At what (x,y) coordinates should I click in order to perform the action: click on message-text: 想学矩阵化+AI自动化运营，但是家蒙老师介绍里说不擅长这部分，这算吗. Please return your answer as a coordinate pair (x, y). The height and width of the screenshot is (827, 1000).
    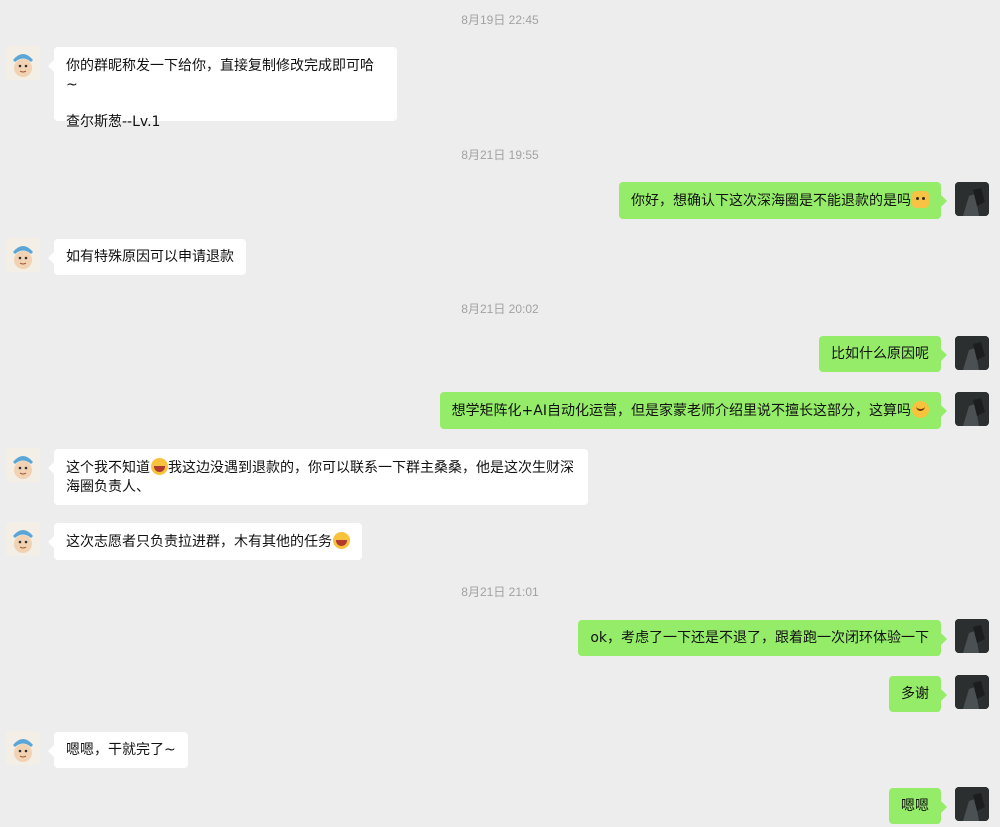
    Looking at the image, I should click on (681, 411).